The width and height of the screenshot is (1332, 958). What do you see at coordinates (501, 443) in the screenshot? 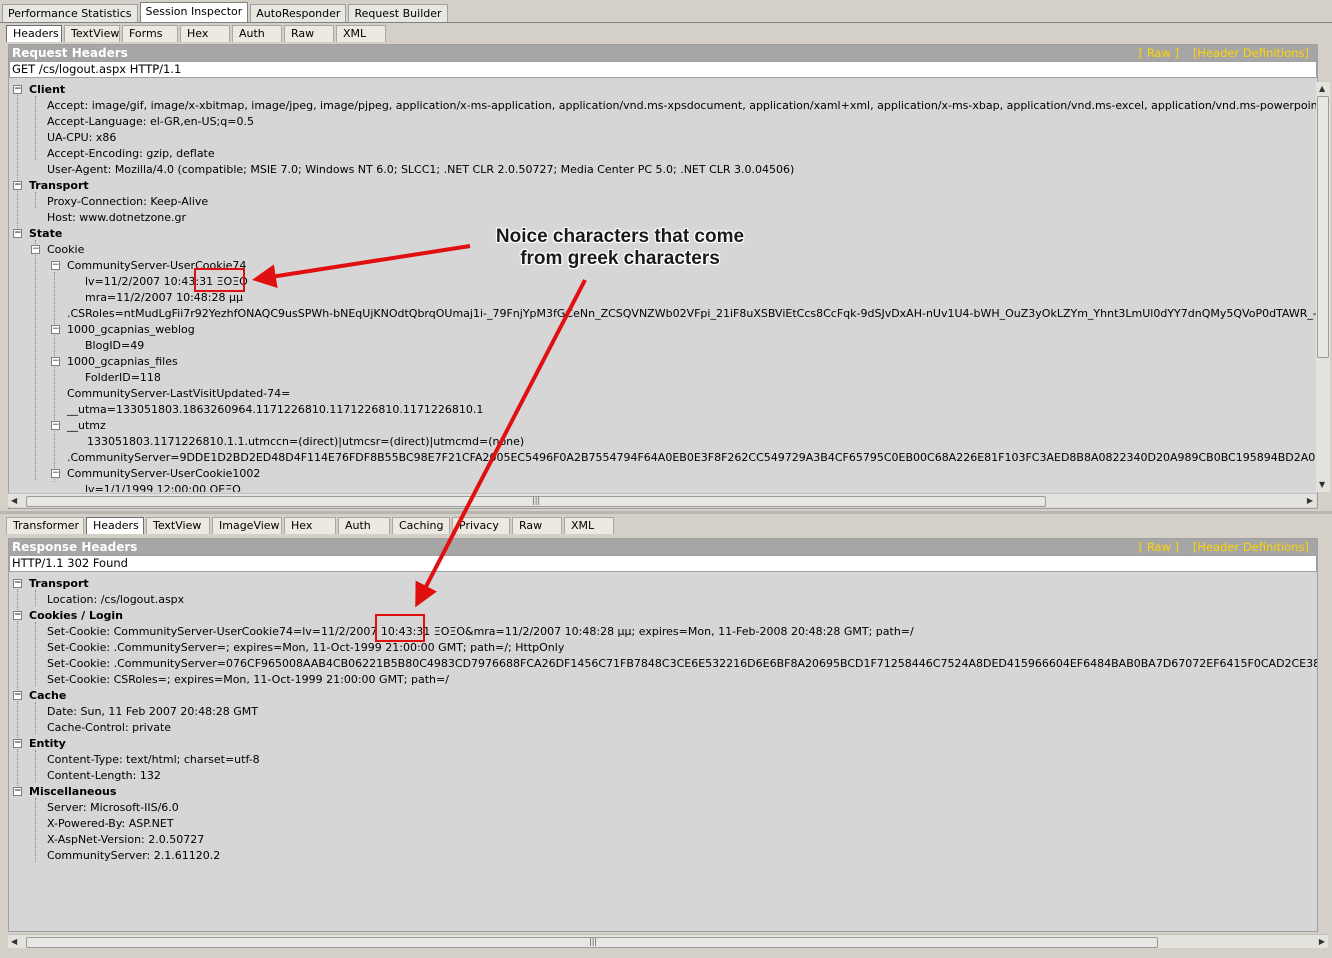
I see `arrow-to-response-box` at bounding box center [501, 443].